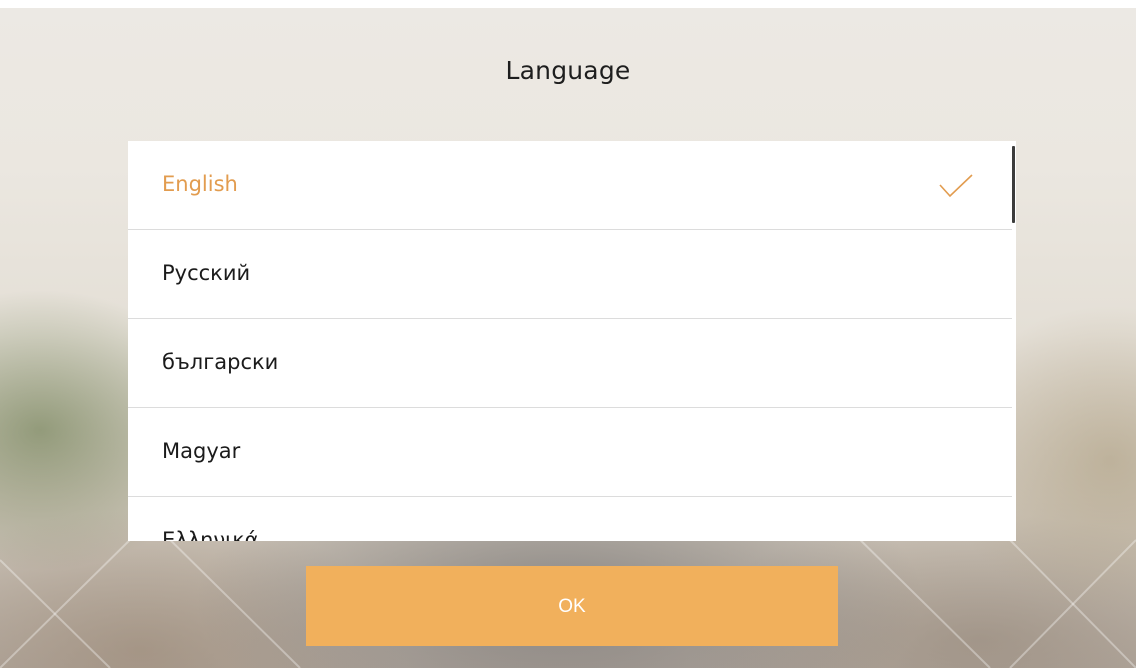  Describe the element at coordinates (568, 70) in the screenshot. I see `page-title: Language` at that location.